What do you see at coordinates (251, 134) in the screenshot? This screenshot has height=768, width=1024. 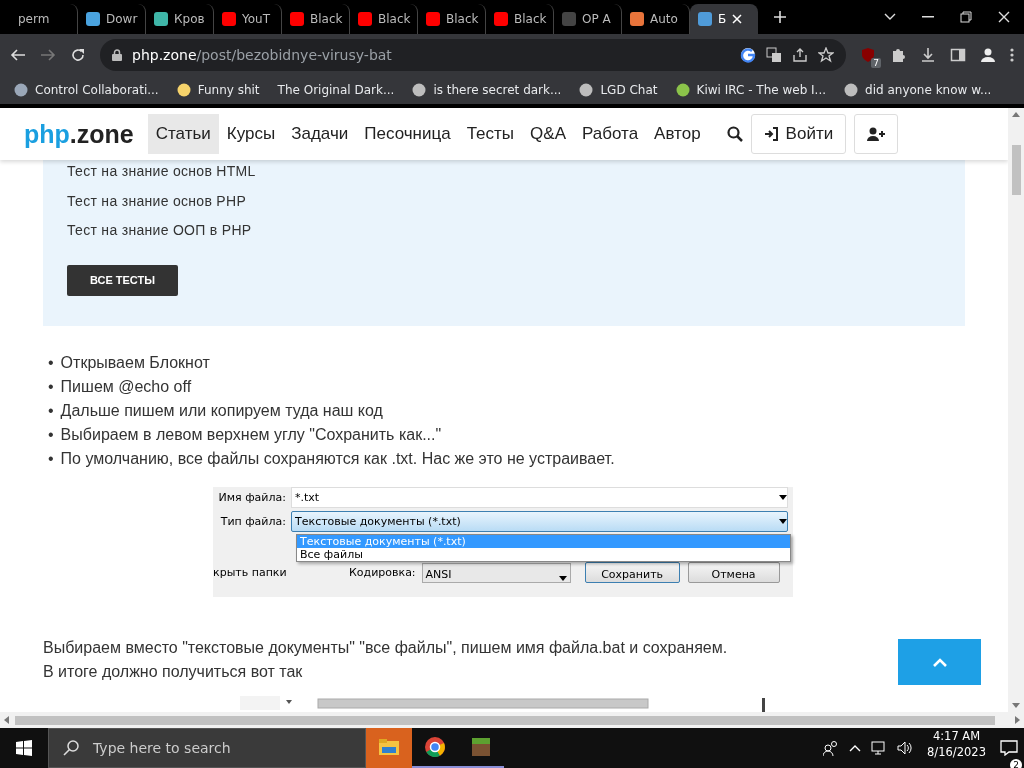 I see `nav-link: Курсы` at bounding box center [251, 134].